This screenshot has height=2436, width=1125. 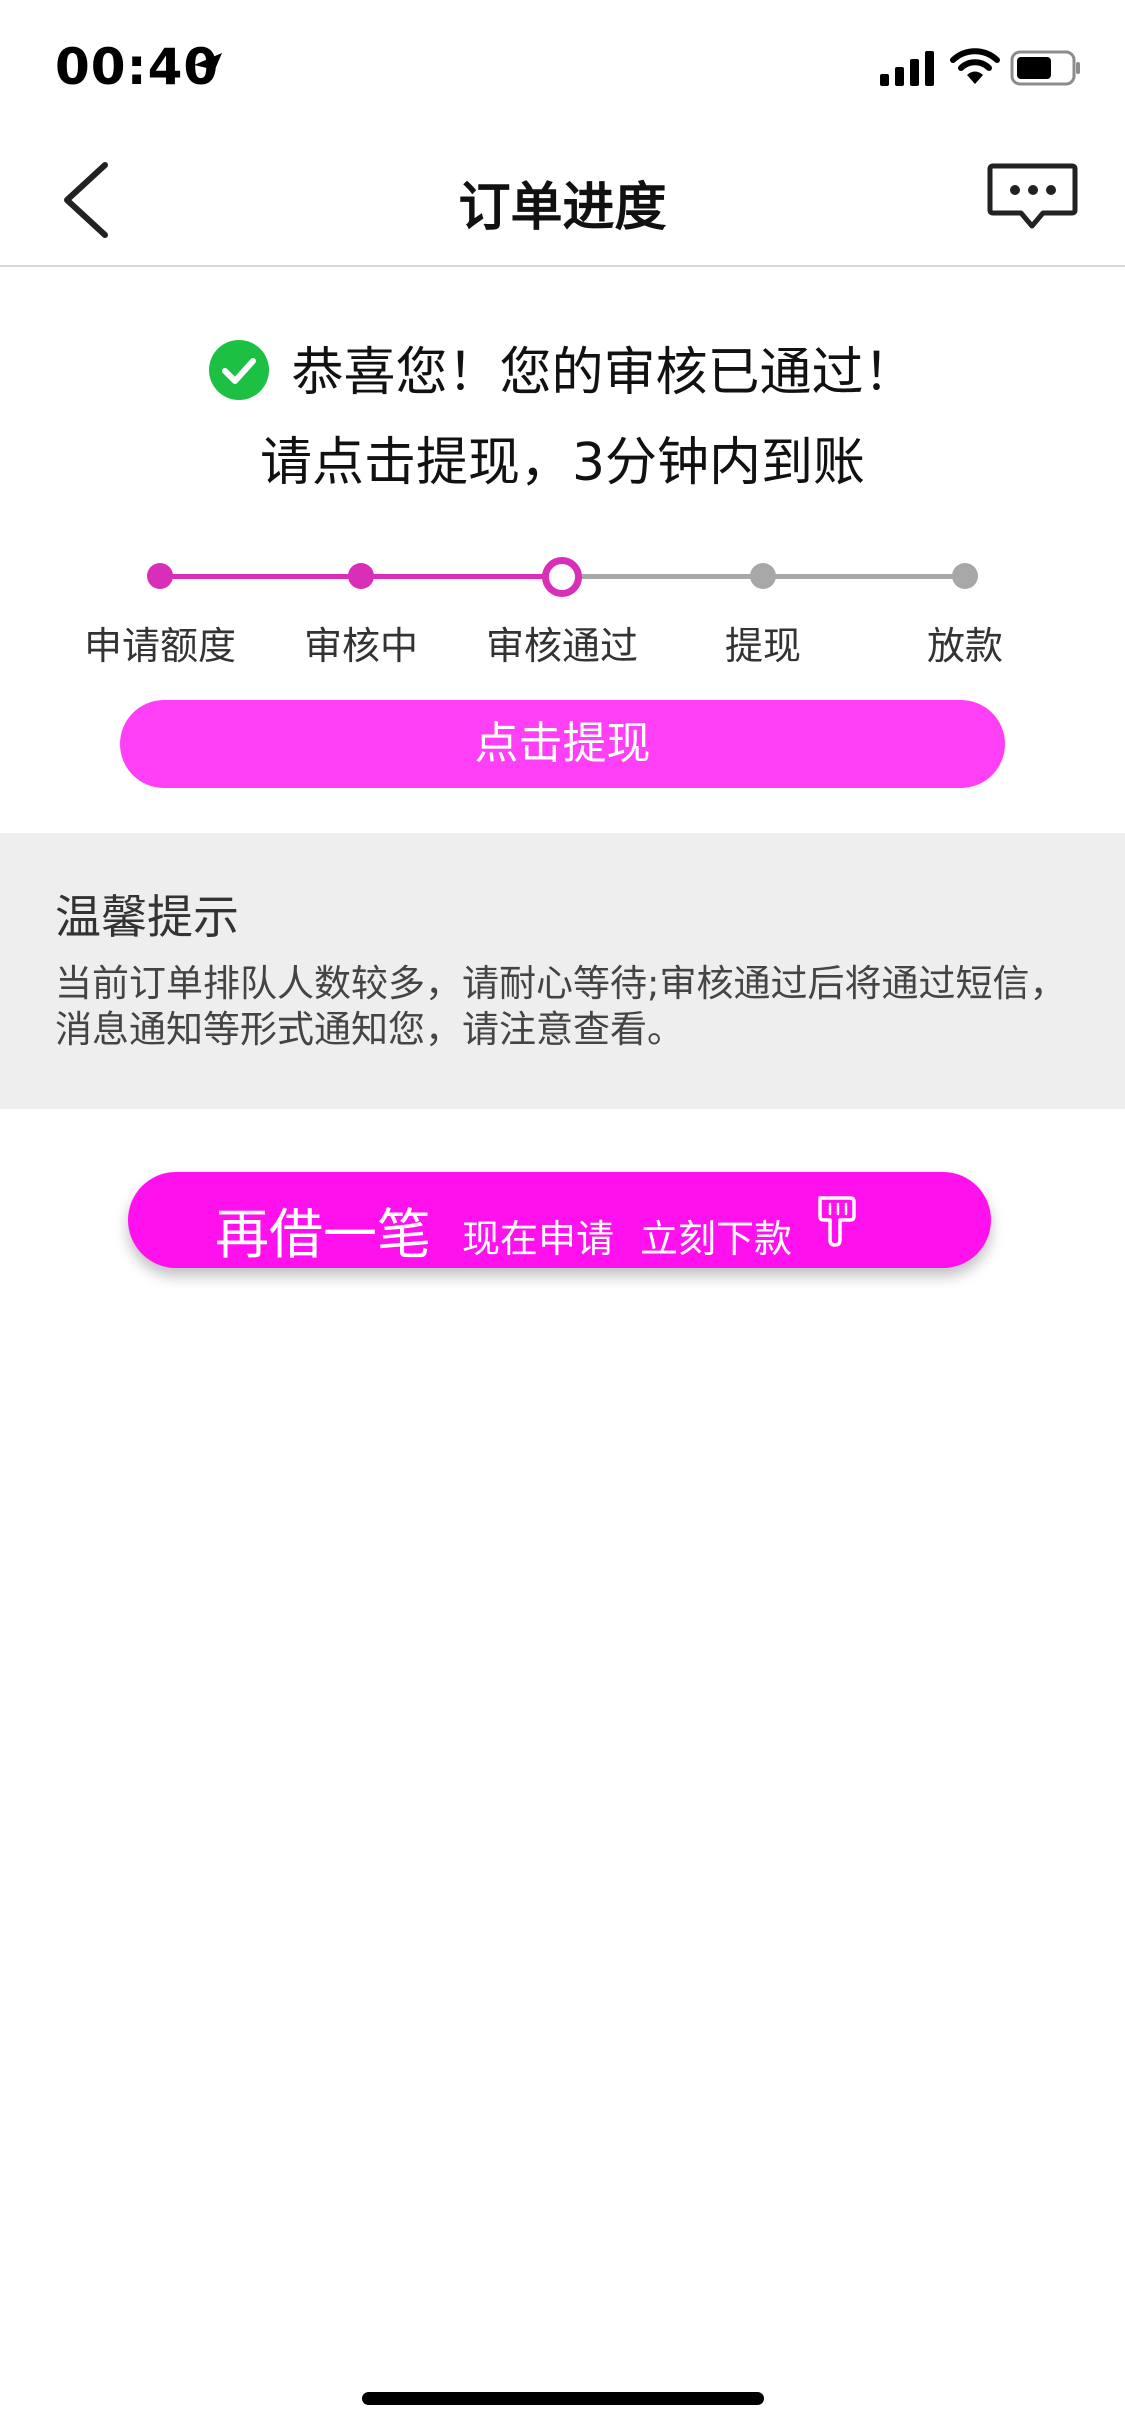 What do you see at coordinates (837, 1221) in the screenshot?
I see `pointing-hand-icon` at bounding box center [837, 1221].